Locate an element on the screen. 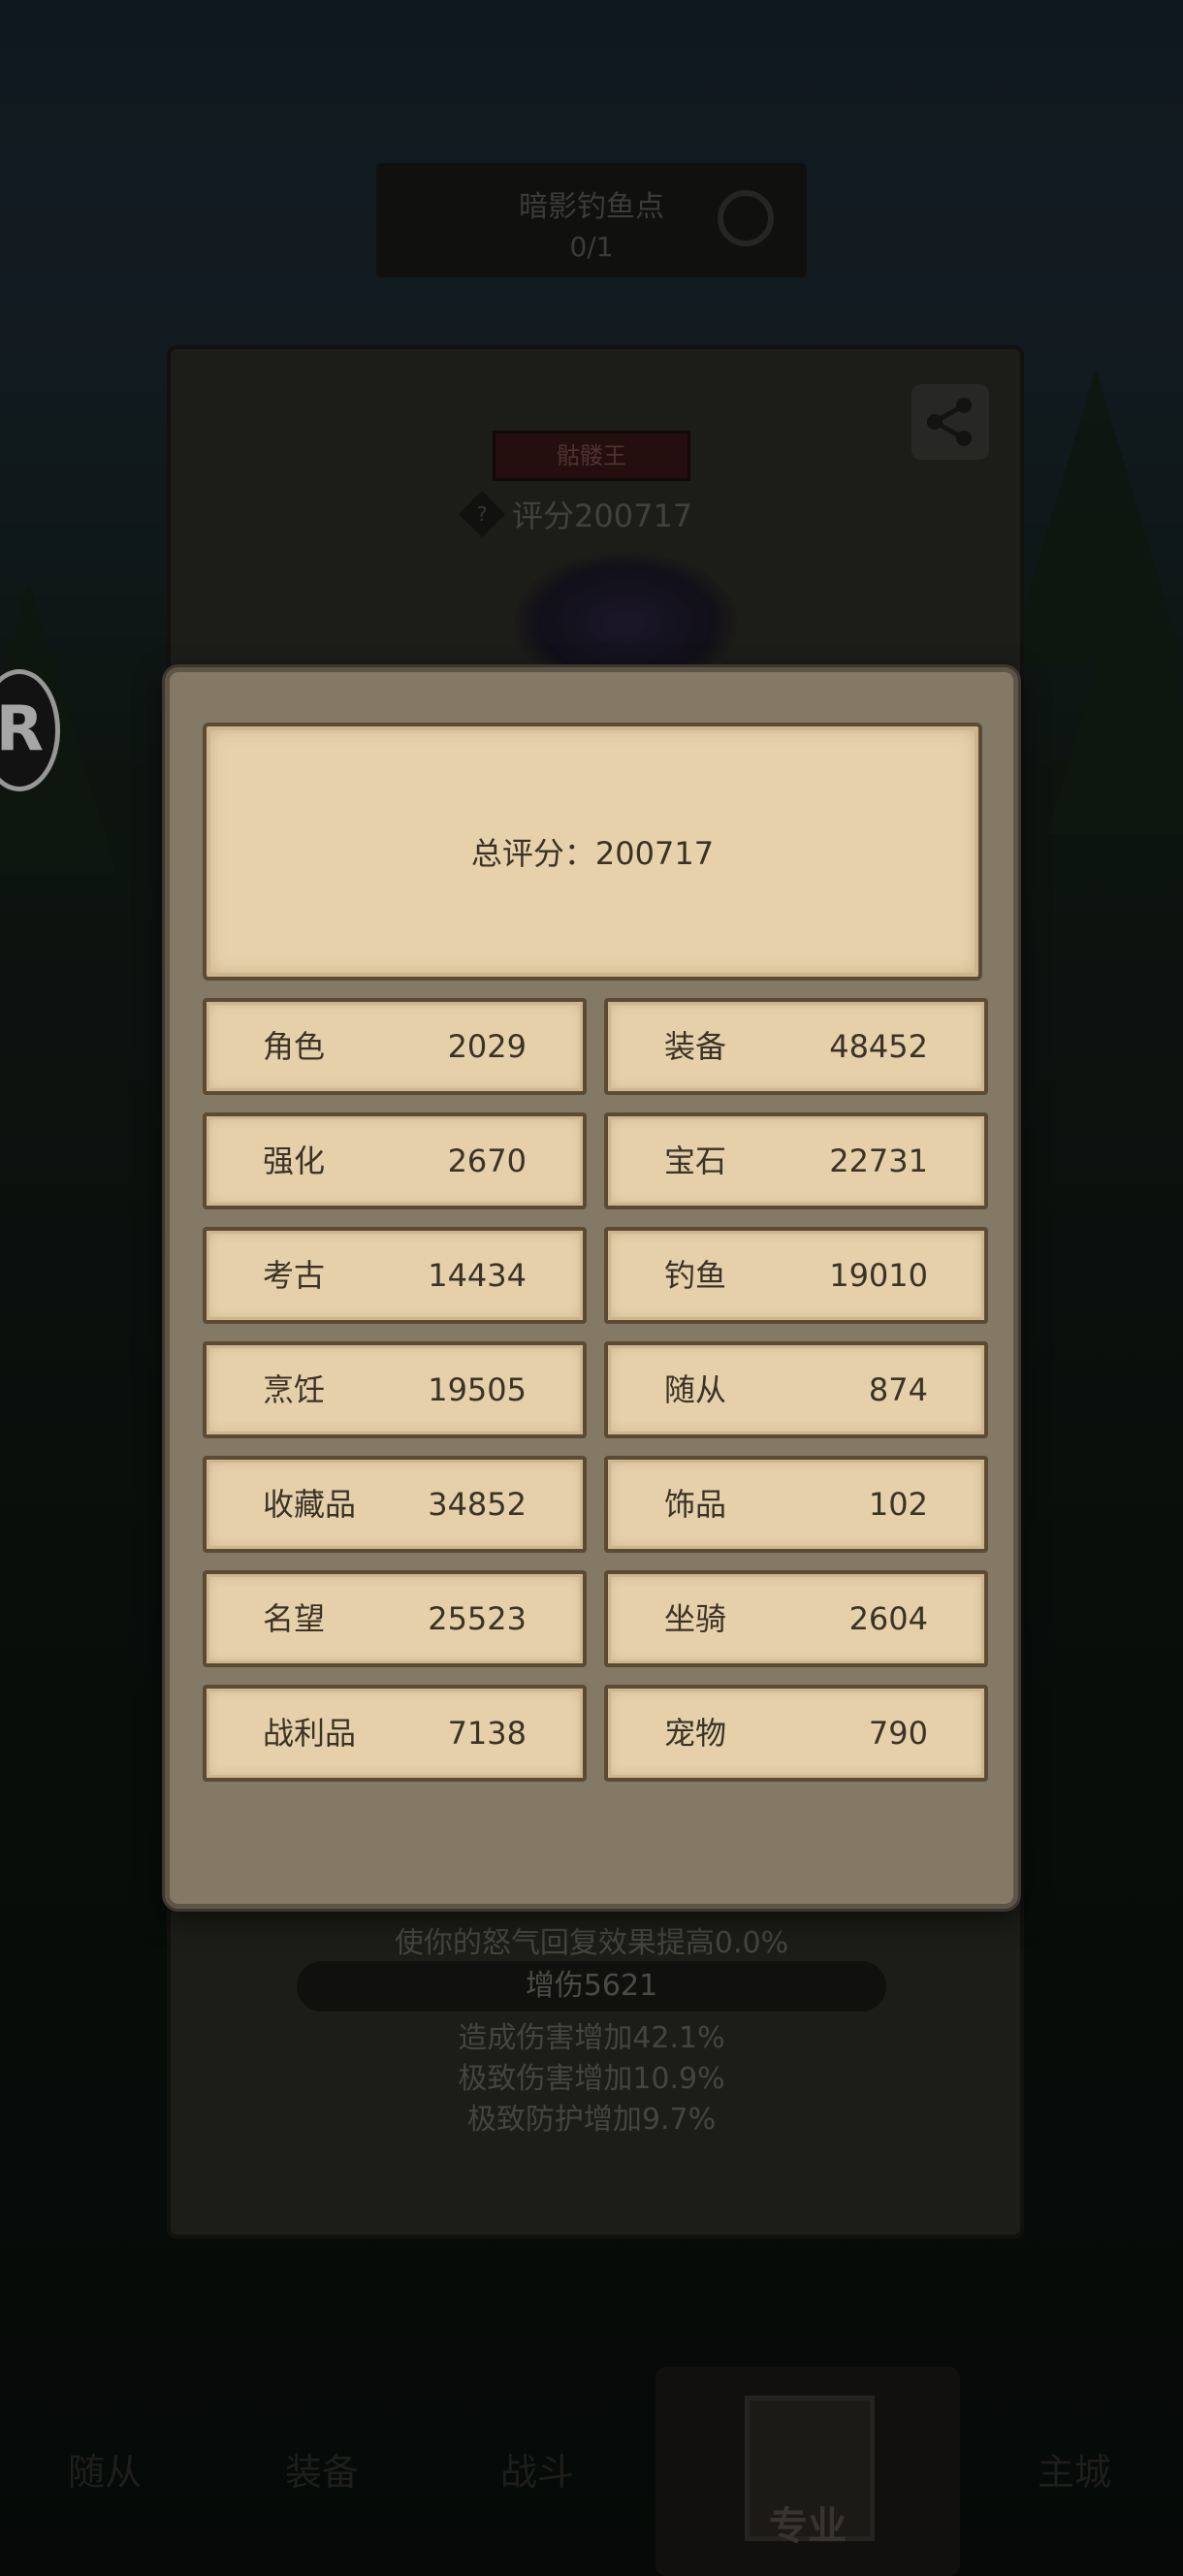 The height and width of the screenshot is (2576, 1183). stat-card-reputation: 名望 25523 is located at coordinates (395, 1618).